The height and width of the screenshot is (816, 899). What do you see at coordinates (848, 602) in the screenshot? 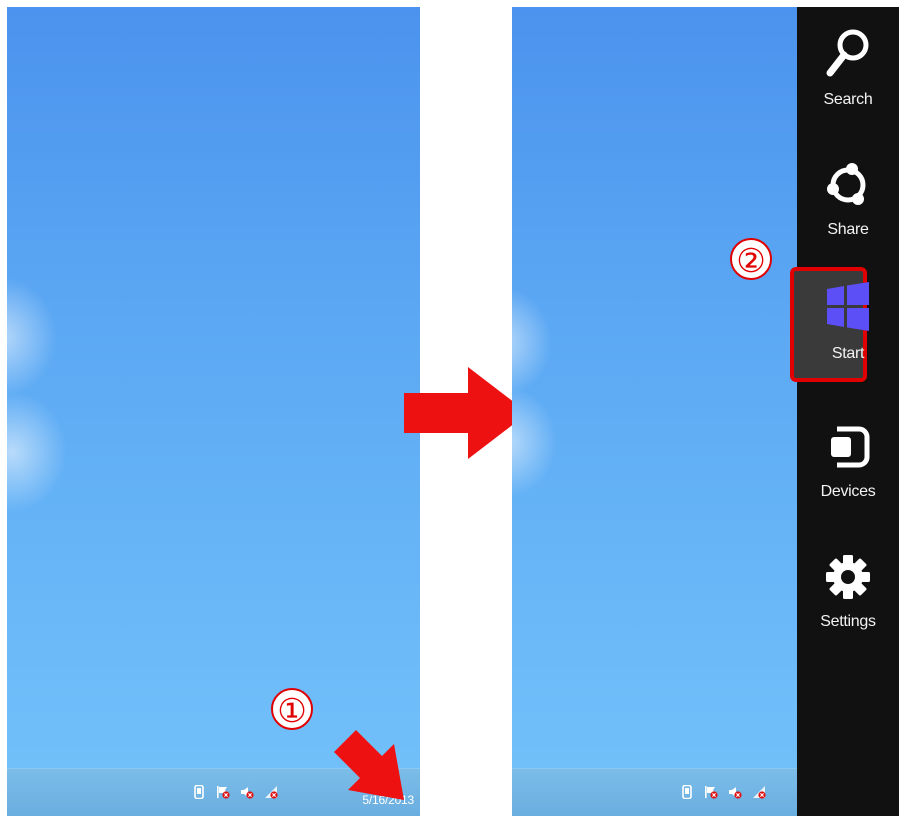
I see `charm-settings: Settings` at bounding box center [848, 602].